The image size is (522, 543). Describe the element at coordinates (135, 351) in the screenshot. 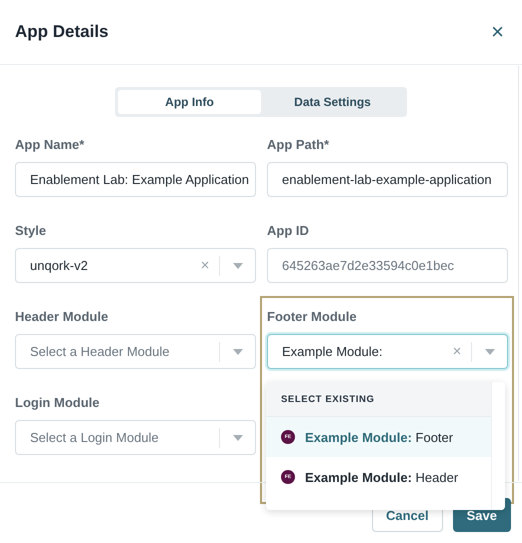

I see `select-field: Select a Header Module` at that location.